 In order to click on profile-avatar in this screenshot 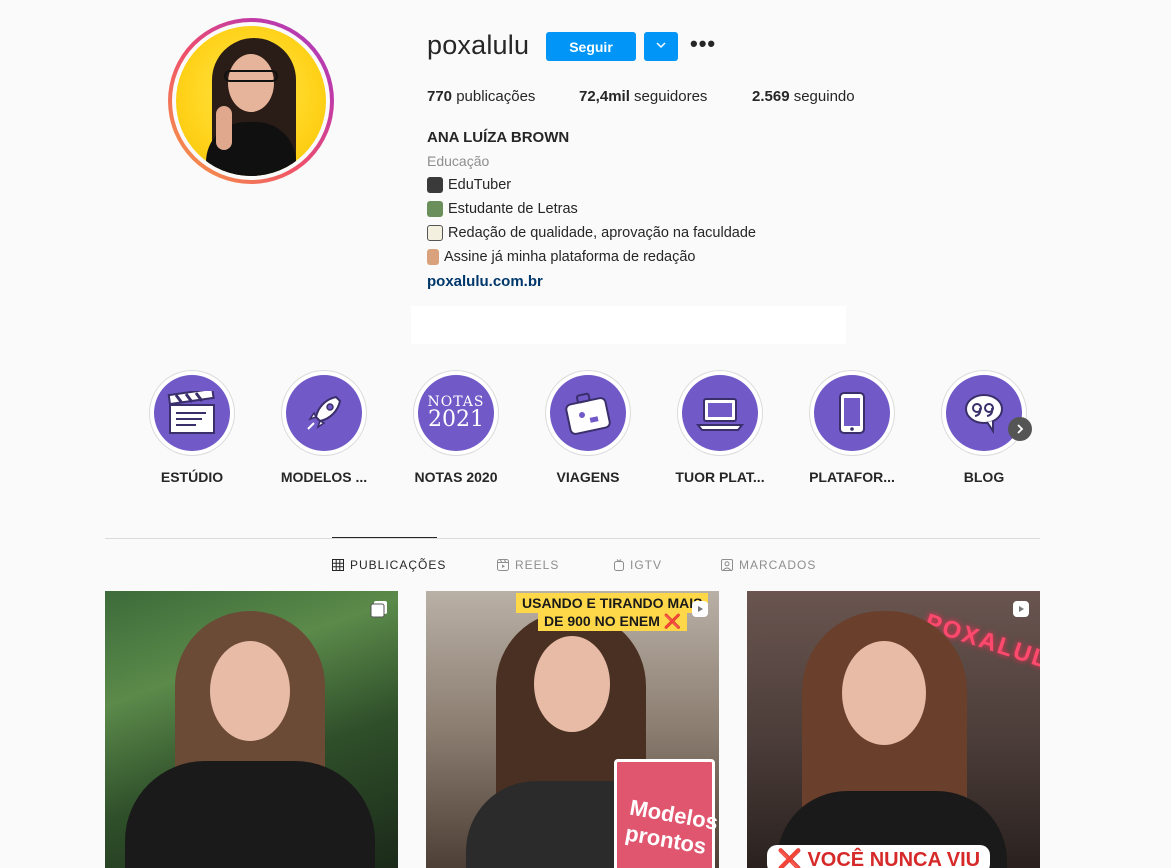, I will do `click(251, 101)`.